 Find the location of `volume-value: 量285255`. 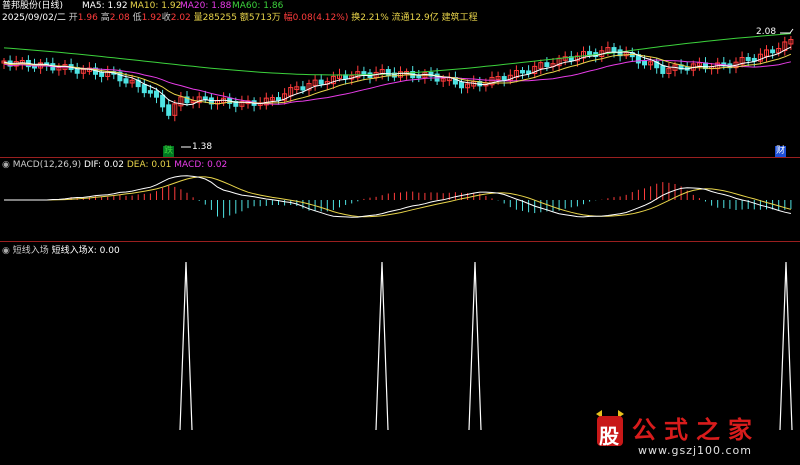

volume-value: 量285255 is located at coordinates (215, 18).